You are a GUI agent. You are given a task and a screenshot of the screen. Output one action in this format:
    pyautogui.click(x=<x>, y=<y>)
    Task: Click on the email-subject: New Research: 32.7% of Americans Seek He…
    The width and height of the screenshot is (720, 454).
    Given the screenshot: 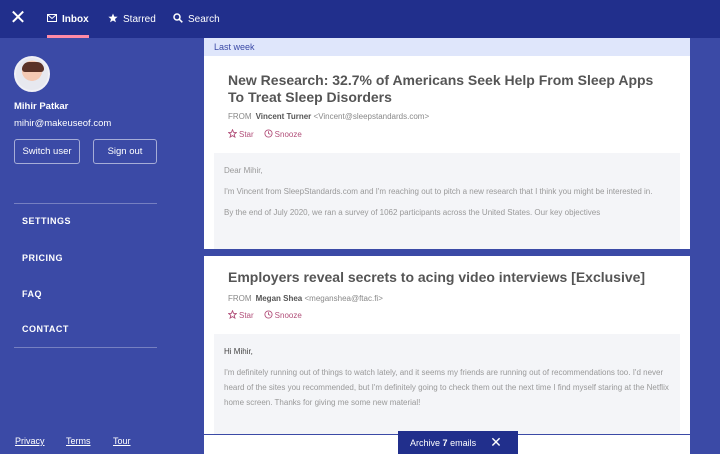 What is the action you would take?
    pyautogui.click(x=440, y=89)
    